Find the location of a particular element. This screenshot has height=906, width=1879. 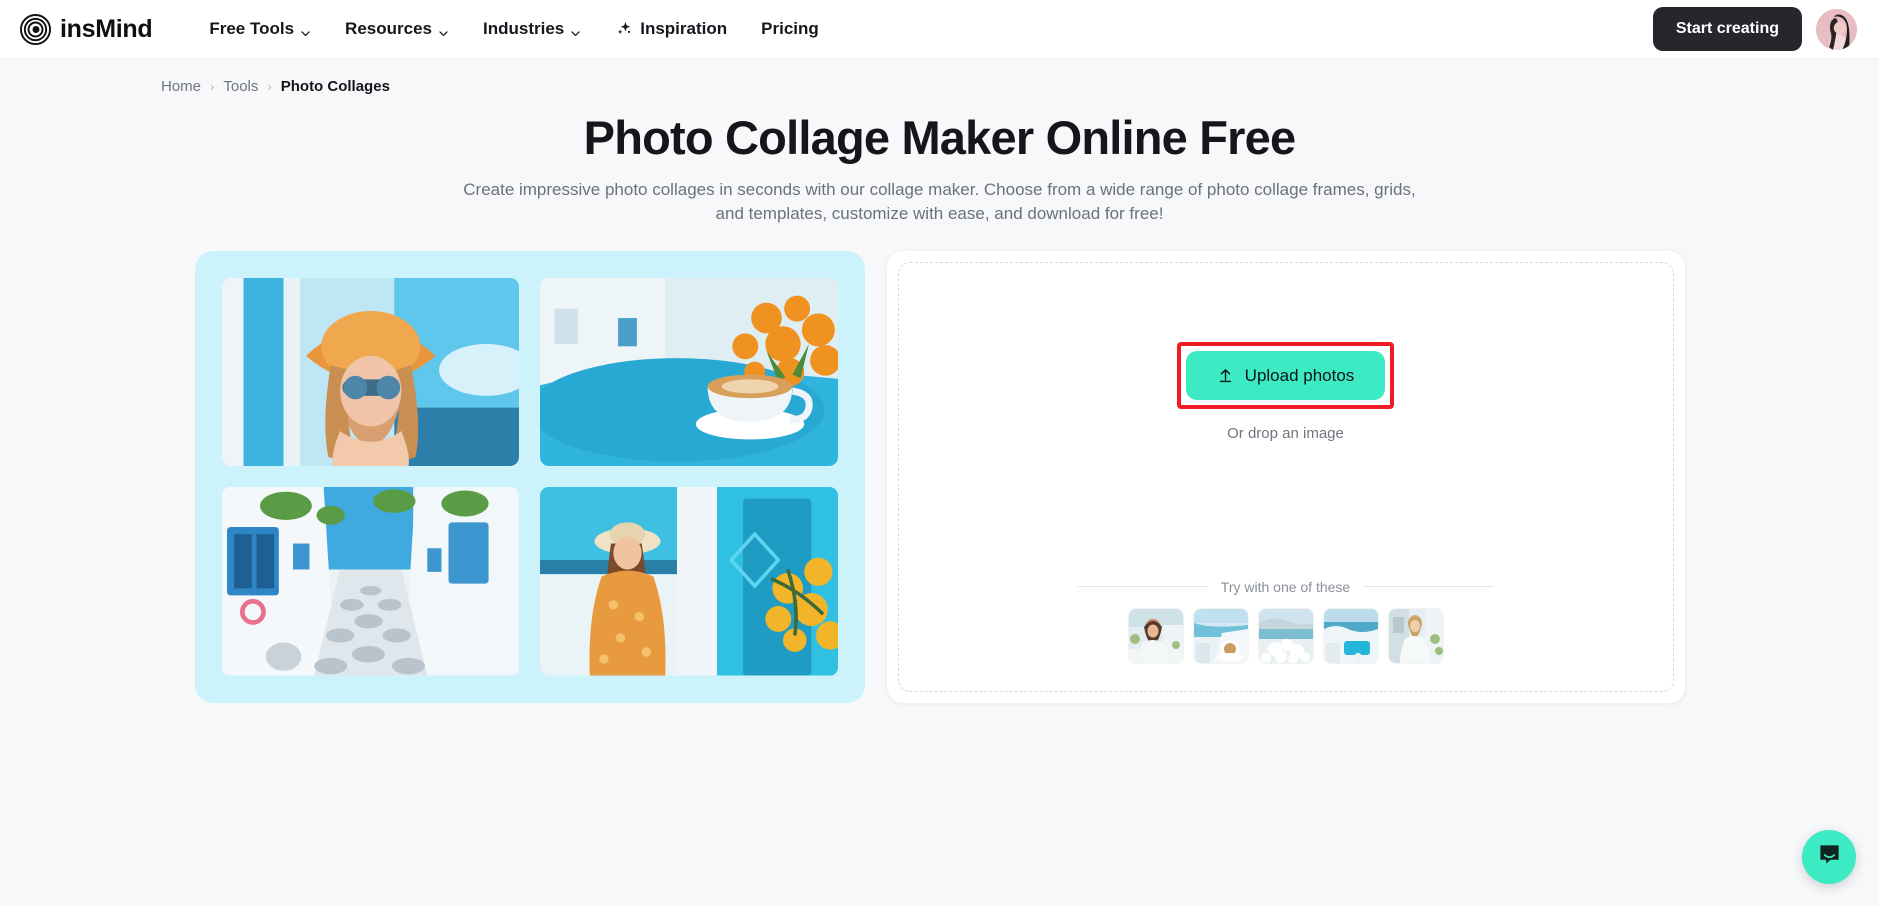

breadcrumb-item-photo-collages: Photo Collages is located at coordinates (335, 86).